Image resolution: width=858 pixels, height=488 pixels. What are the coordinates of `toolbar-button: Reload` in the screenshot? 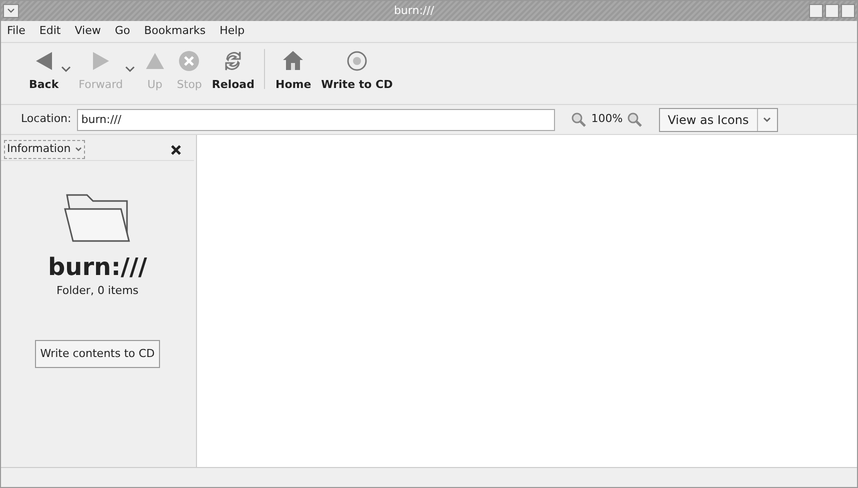 It's located at (233, 71).